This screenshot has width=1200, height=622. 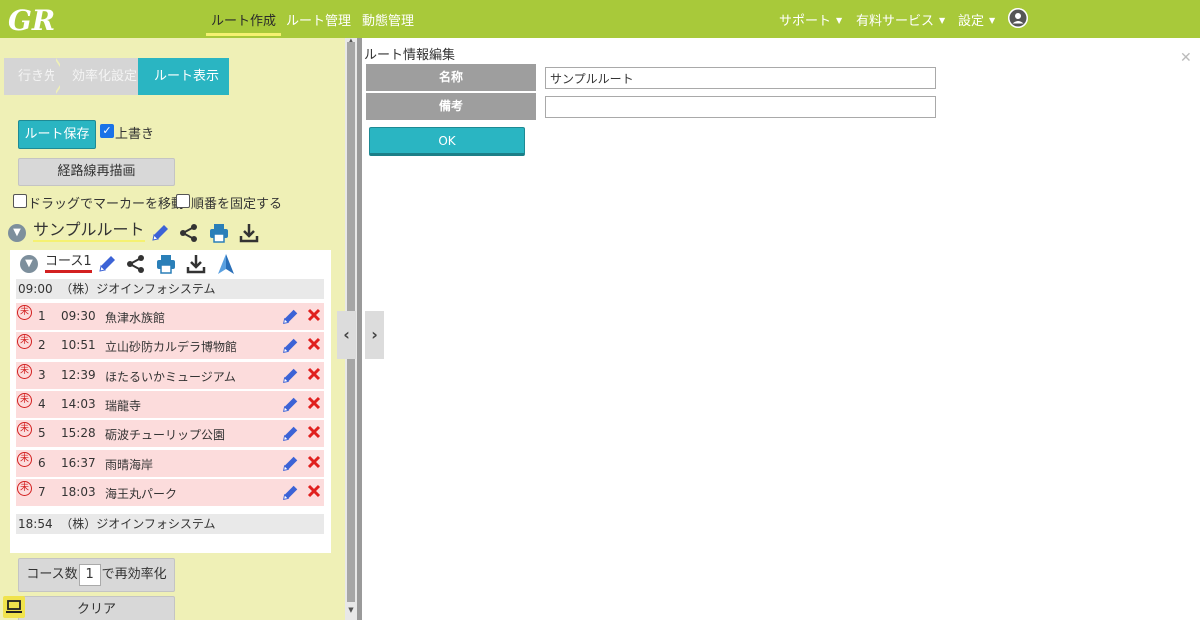 I want to click on start-name: （株）ジオインフォシステム, so click(x=138, y=289).